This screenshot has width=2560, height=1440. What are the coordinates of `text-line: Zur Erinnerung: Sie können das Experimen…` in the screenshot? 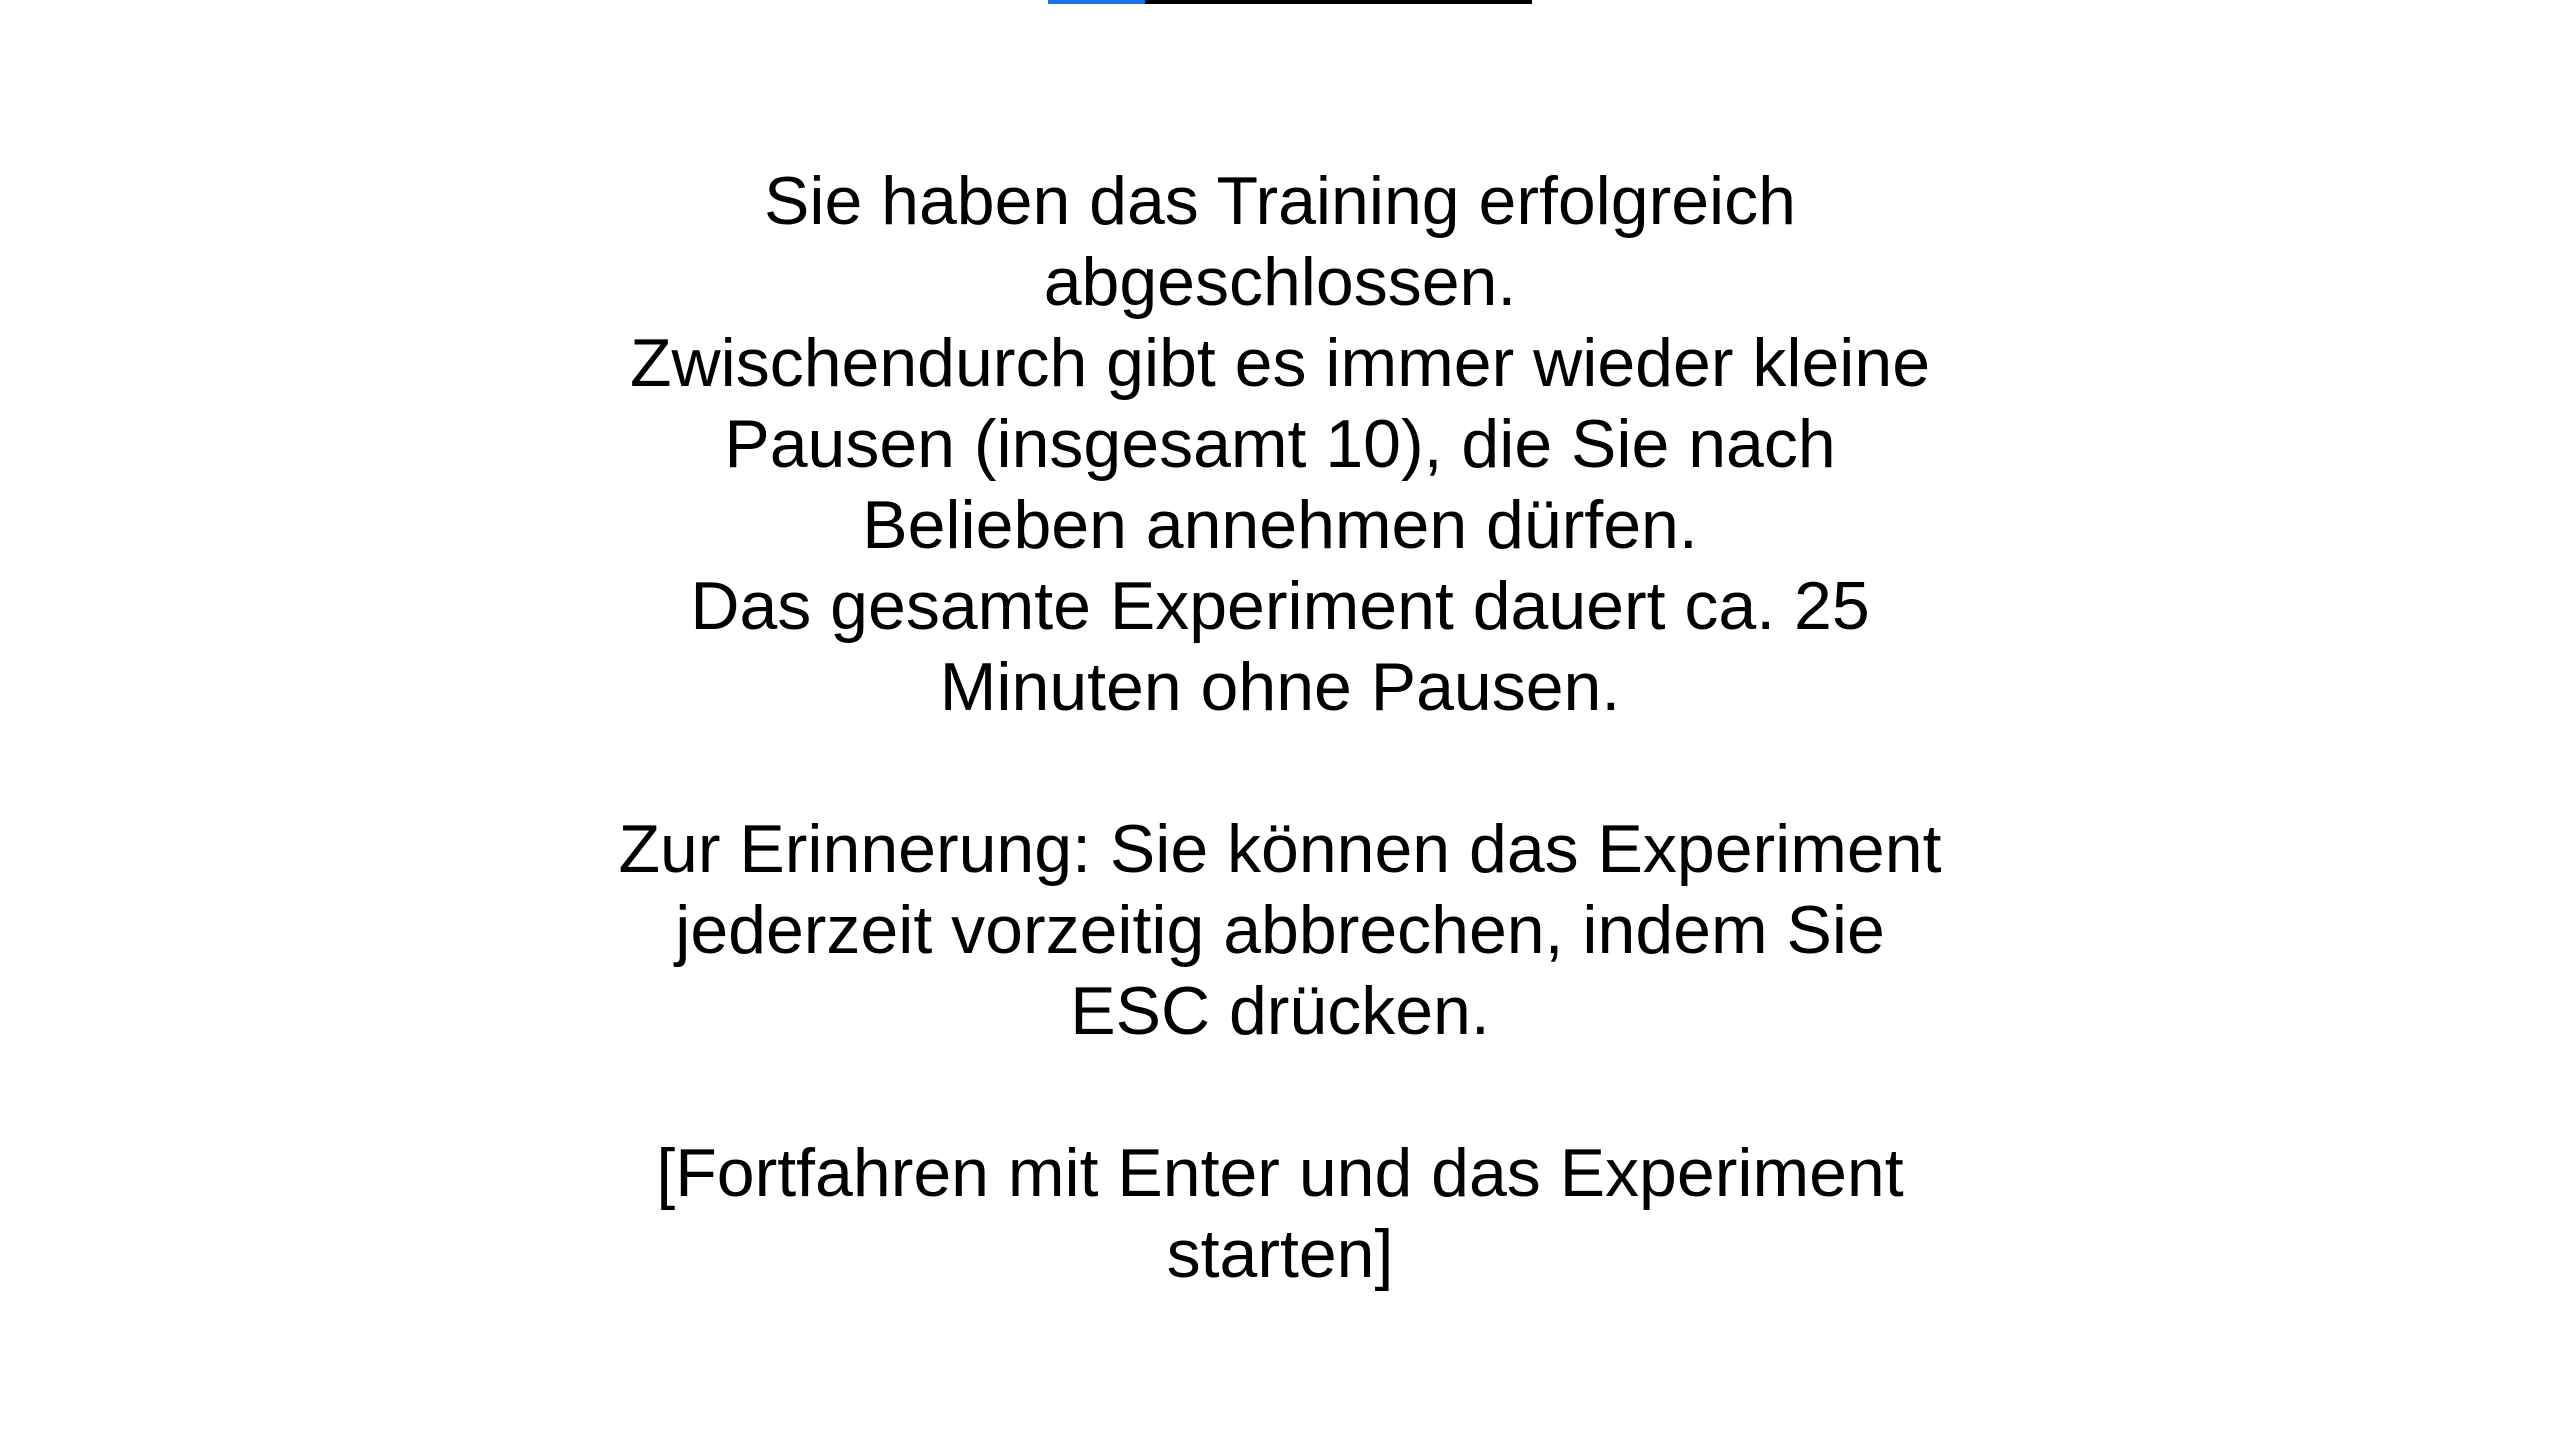 It's located at (1280, 849).